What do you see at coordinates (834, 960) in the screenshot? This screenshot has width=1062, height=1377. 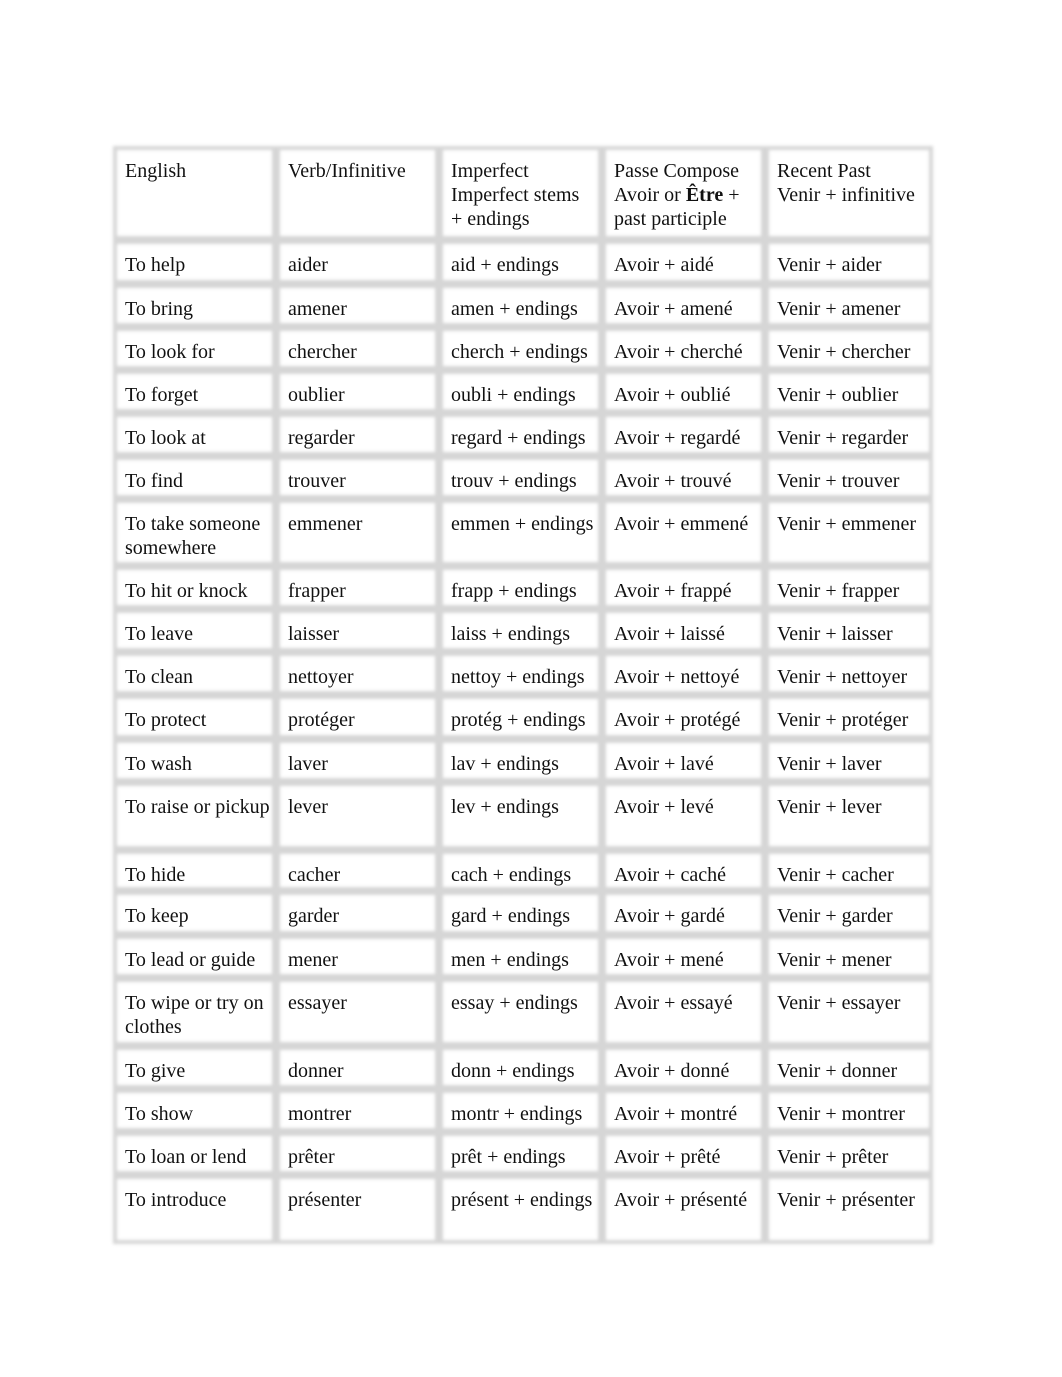 I see `cell-recent-past: Venir + mener` at bounding box center [834, 960].